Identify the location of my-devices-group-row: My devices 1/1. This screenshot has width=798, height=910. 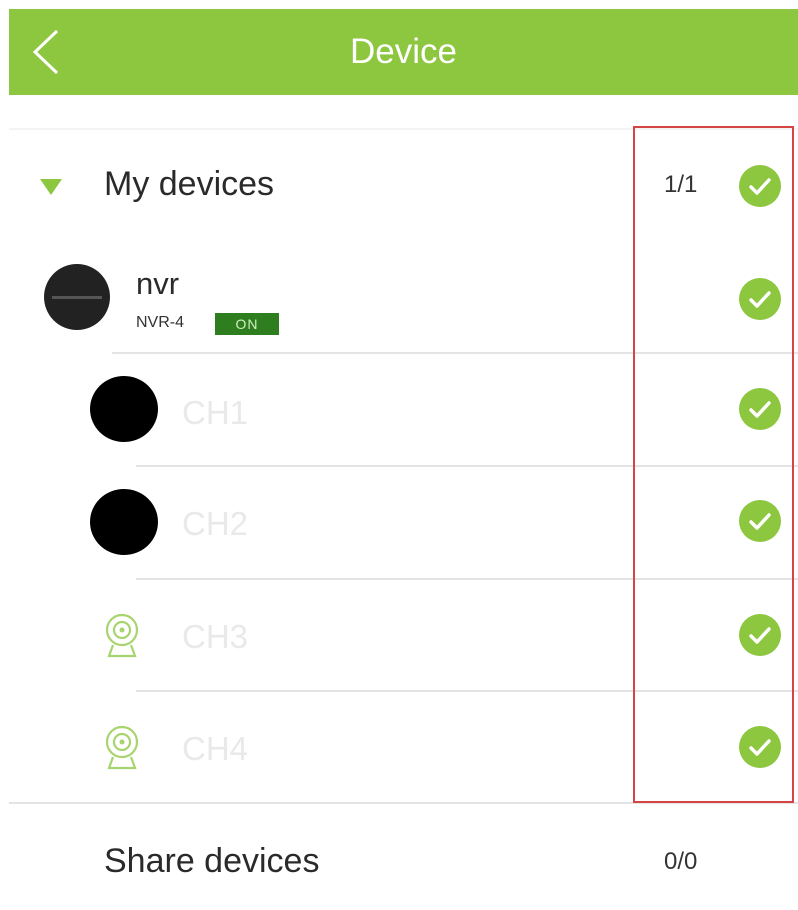
(399, 186).